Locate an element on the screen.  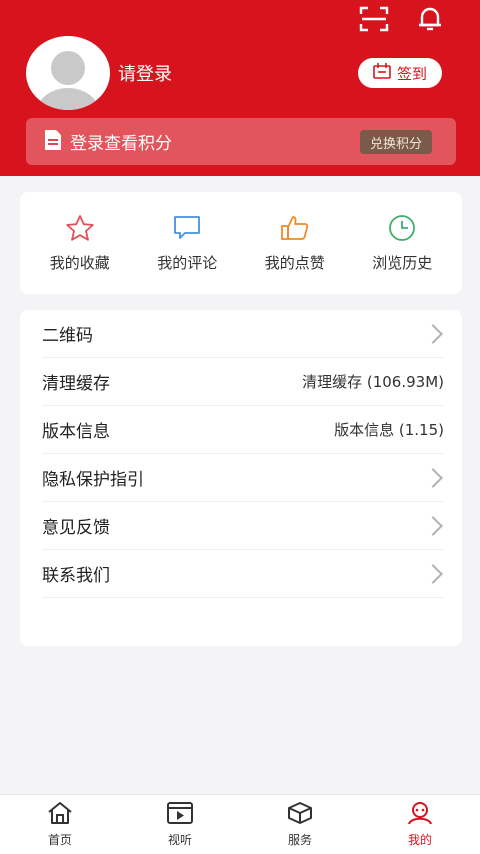
bottom-tab-bar: 首页 视听 服务 我的 is located at coordinates (240, 824).